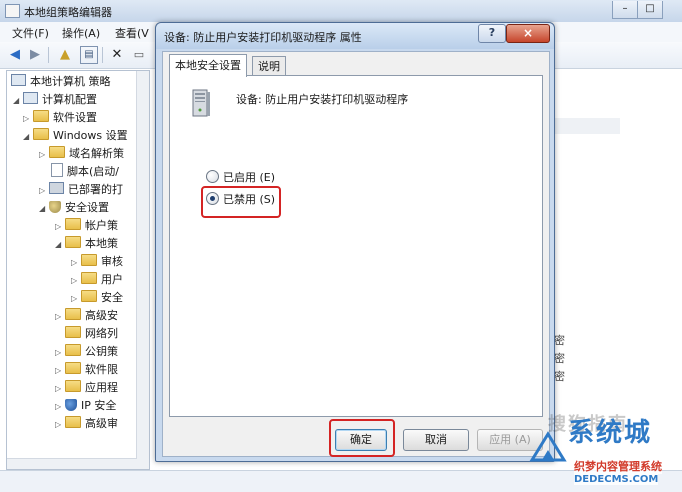 This screenshot has height=492, width=682. What do you see at coordinates (84, 172) in the screenshot?
I see `tree-item-scripts: 脚本(启动/` at bounding box center [84, 172].